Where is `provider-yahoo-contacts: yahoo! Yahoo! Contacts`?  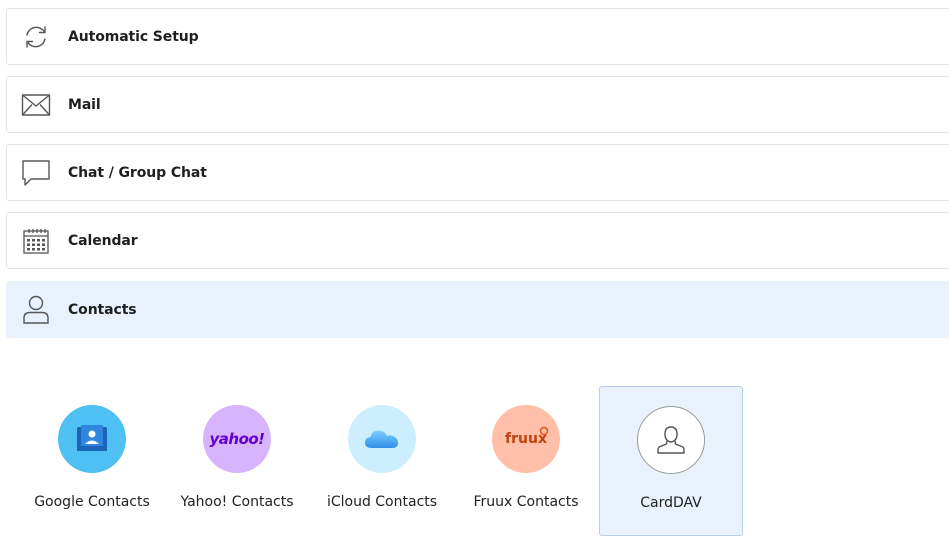
provider-yahoo-contacts: yahoo! Yahoo! Contacts is located at coordinates (237, 461).